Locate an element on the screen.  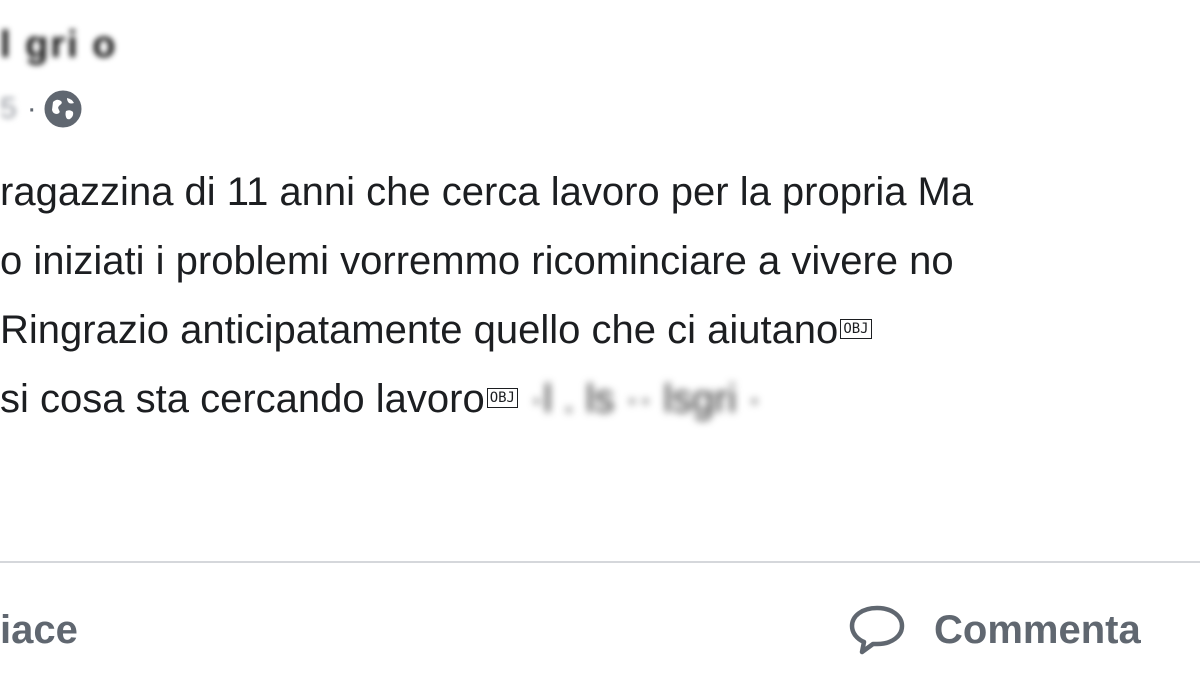
post-line-4-text: si cosa sta cercando lavoro is located at coordinates (242, 399).